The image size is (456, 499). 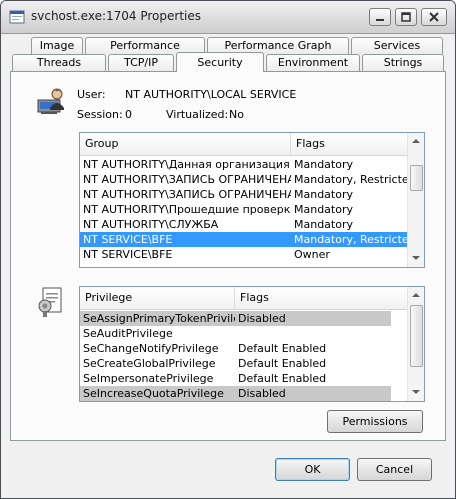 What do you see at coordinates (197, 114) in the screenshot?
I see `virtualized-label: Virtualized:` at bounding box center [197, 114].